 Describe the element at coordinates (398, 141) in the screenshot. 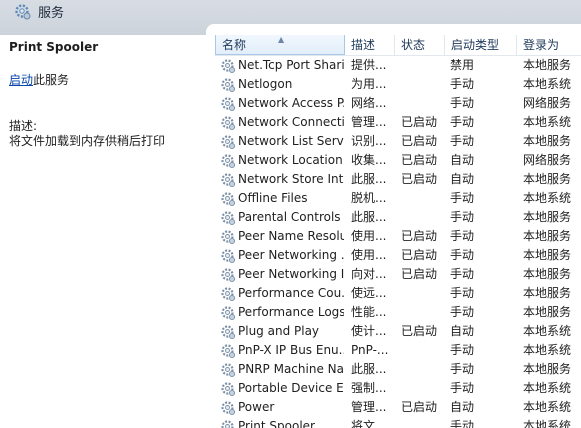

I see `table-row: Network List Service 识别... 已启动手动 本地服务` at that location.